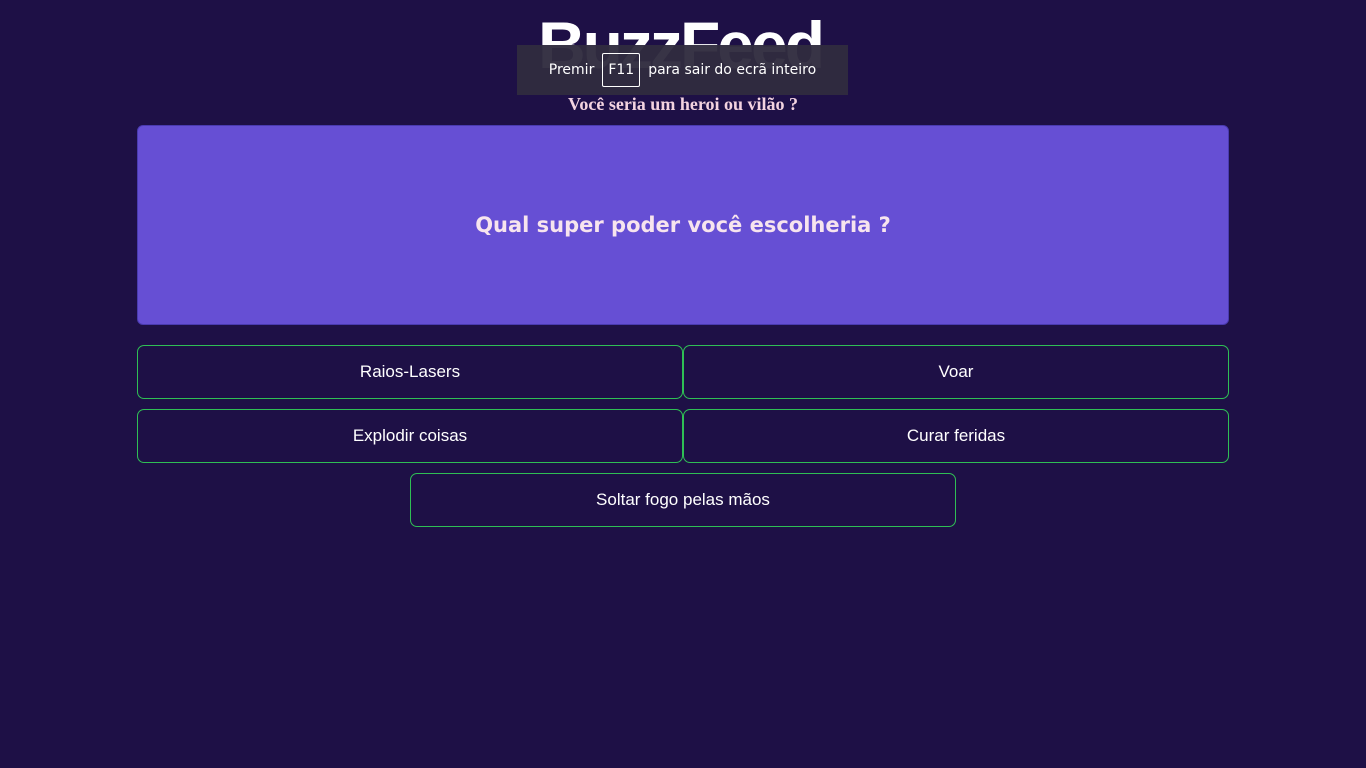 The width and height of the screenshot is (1366, 768). What do you see at coordinates (956, 372) in the screenshot?
I see `answer-button-voar: Voar` at bounding box center [956, 372].